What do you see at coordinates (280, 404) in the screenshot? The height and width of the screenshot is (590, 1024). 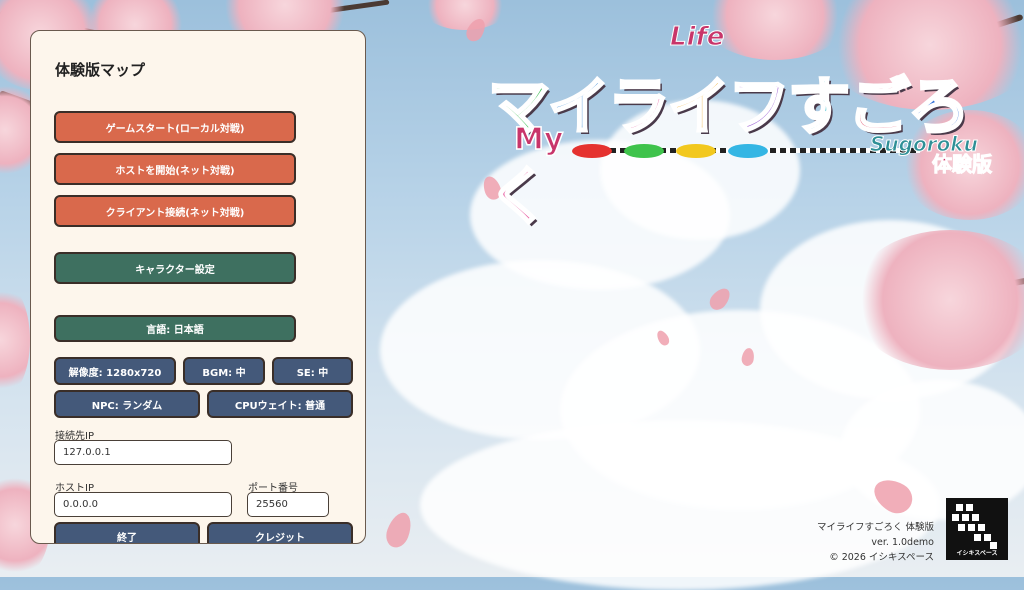 I see `cpu-wait-button: CPUウェイト: 普通` at bounding box center [280, 404].